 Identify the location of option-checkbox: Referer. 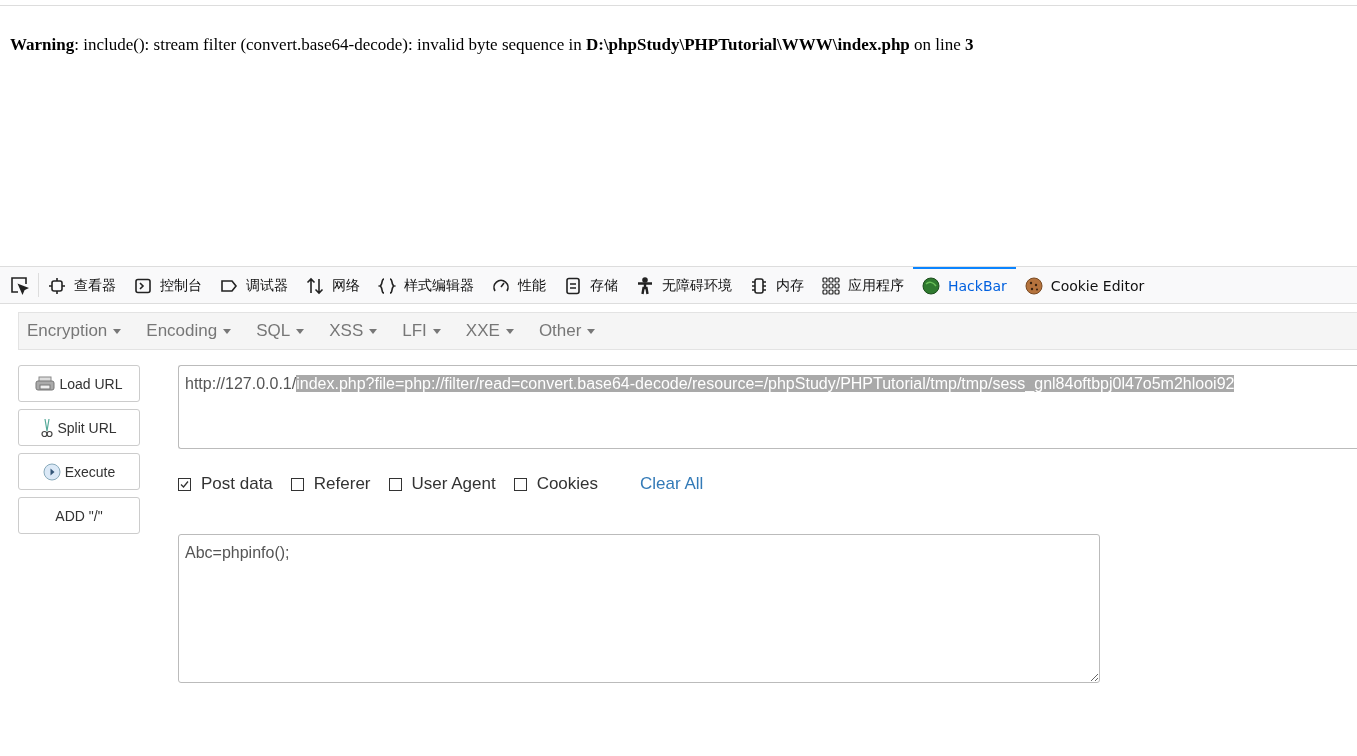
(330, 484).